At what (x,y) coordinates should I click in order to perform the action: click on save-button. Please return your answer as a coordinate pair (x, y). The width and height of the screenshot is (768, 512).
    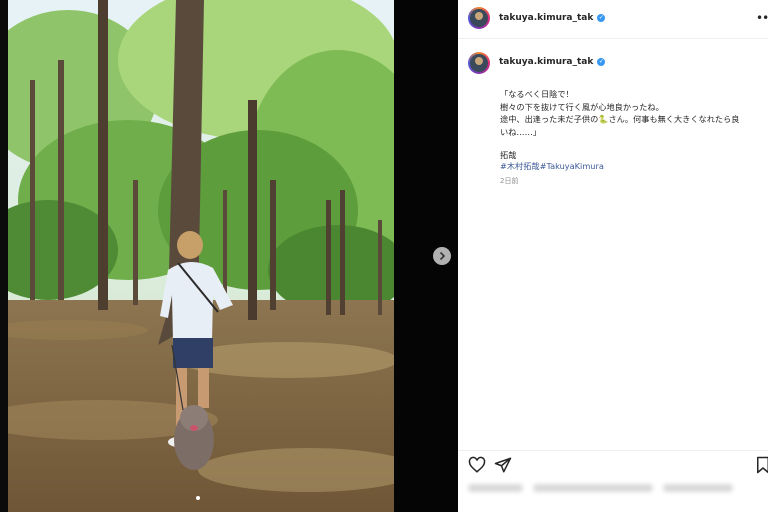
    Looking at the image, I should click on (761, 465).